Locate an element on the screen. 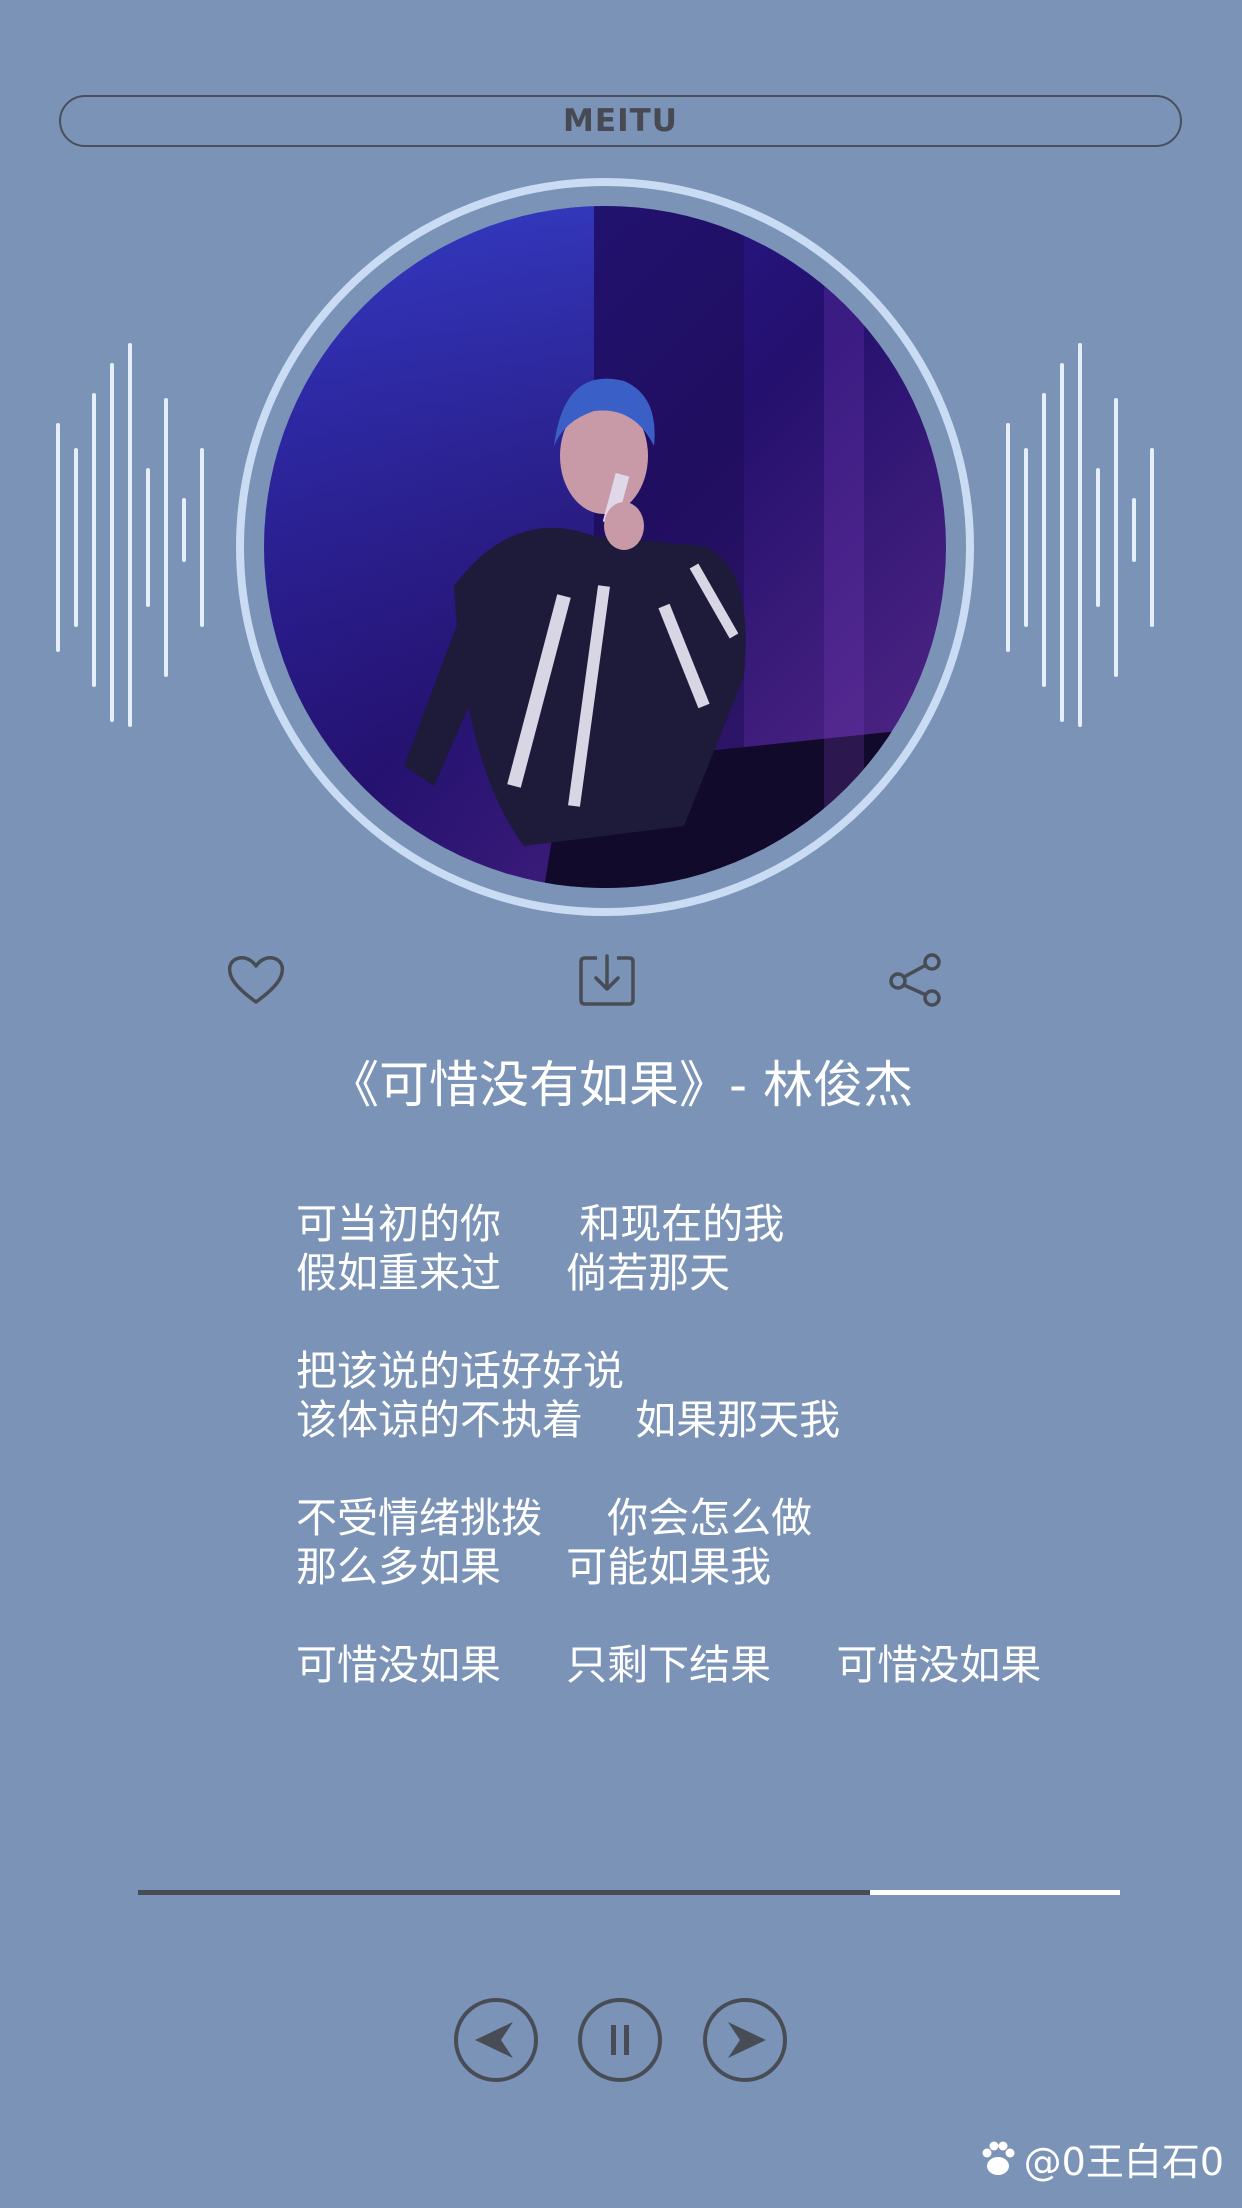 This screenshot has height=2208, width=1242. previous-icon is located at coordinates (494, 2040).